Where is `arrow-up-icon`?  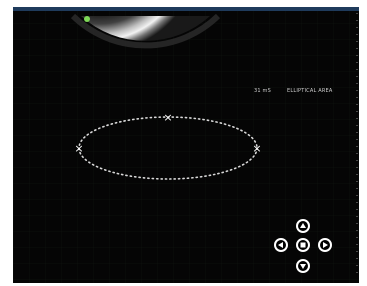
arrow-up-icon is located at coordinates (303, 225).